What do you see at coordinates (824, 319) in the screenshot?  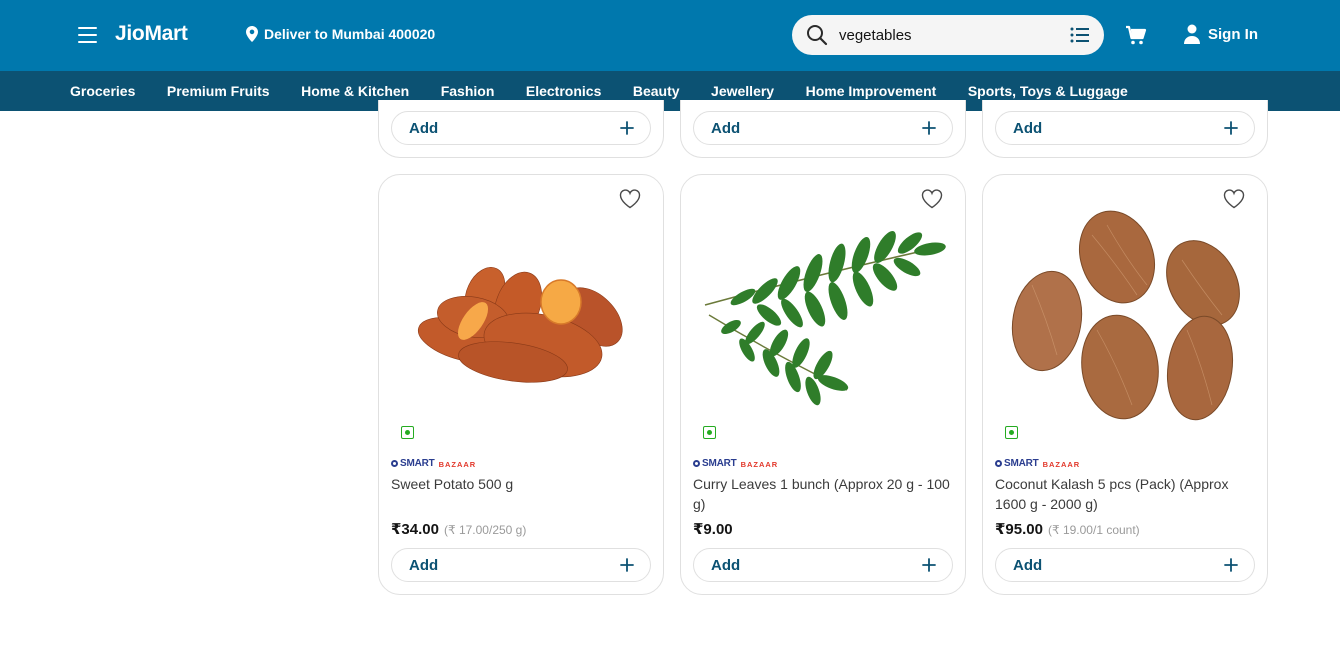 I see `product-image-curry-leaves` at bounding box center [824, 319].